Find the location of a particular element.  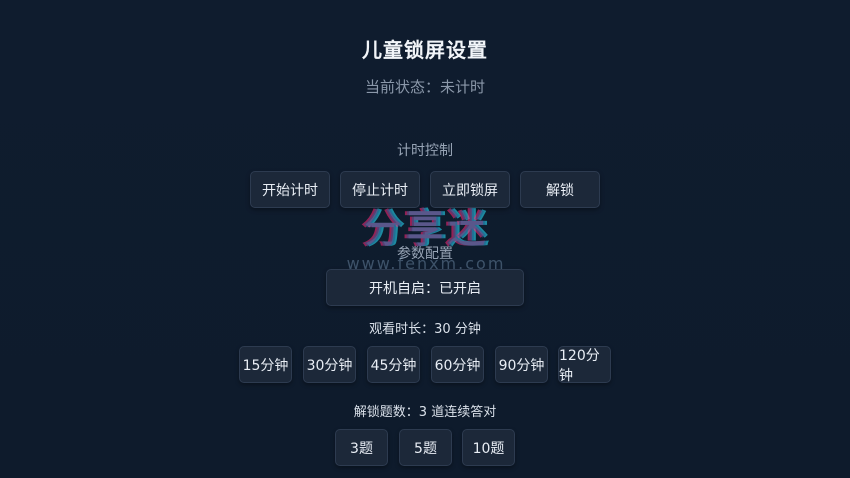

duration-option-45: 45分钟 is located at coordinates (393, 364).